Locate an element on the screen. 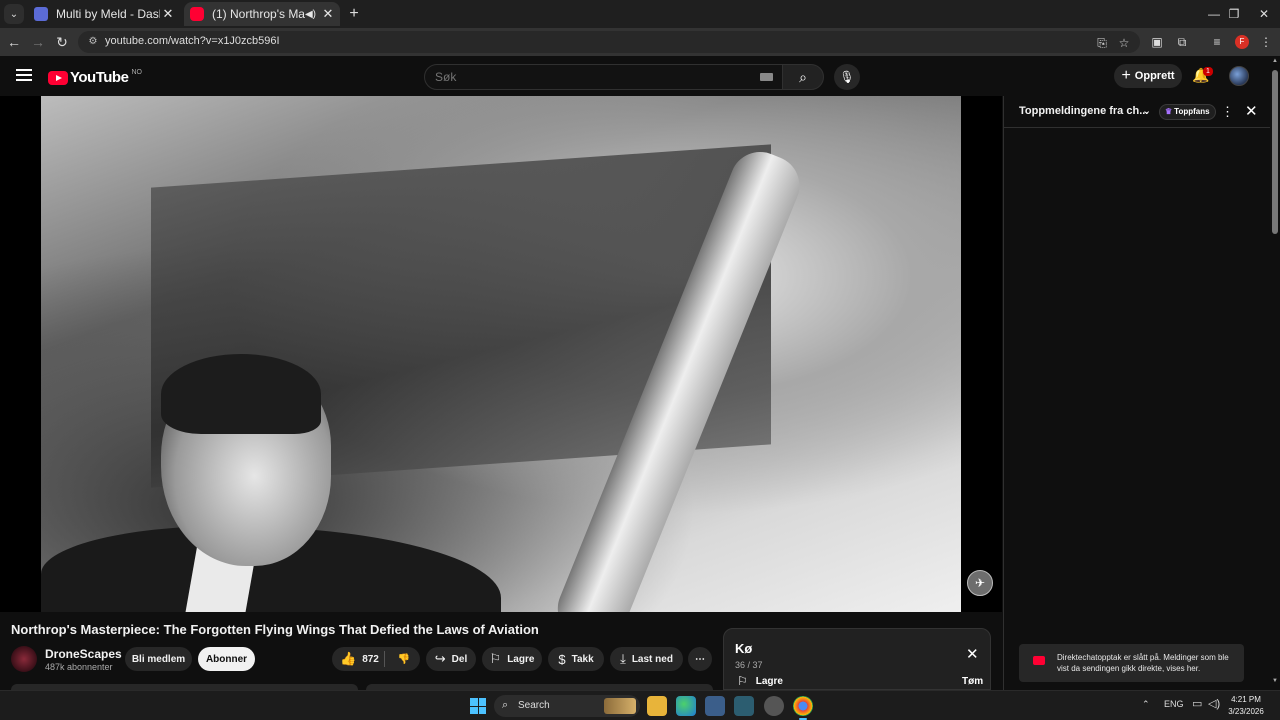 The image size is (1280, 720). profile-avatar: F is located at coordinates (1242, 42).